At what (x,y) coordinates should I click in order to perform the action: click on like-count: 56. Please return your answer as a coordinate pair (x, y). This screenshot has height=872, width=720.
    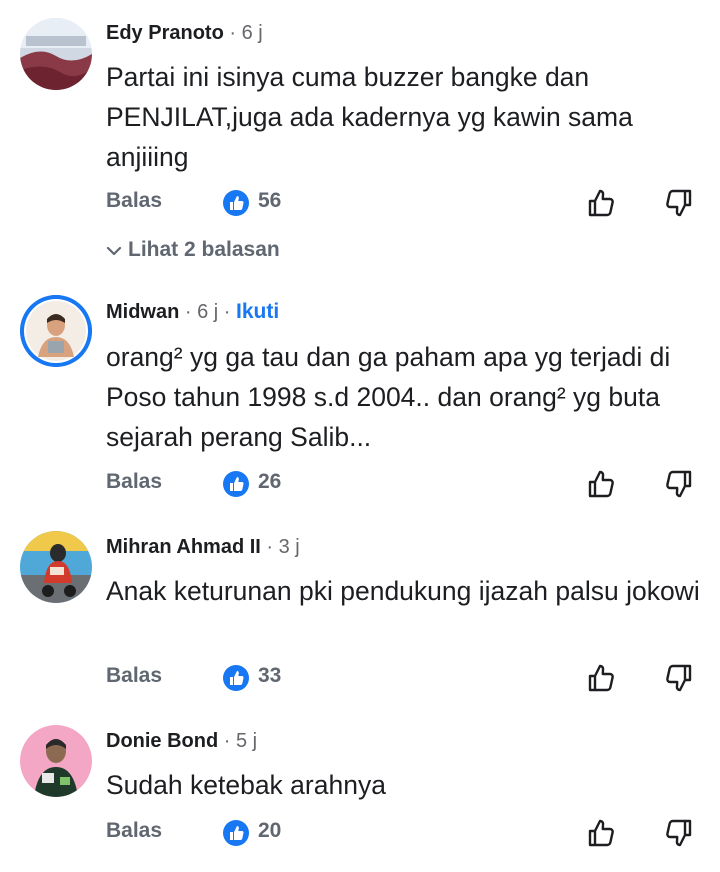
    Looking at the image, I should click on (269, 201).